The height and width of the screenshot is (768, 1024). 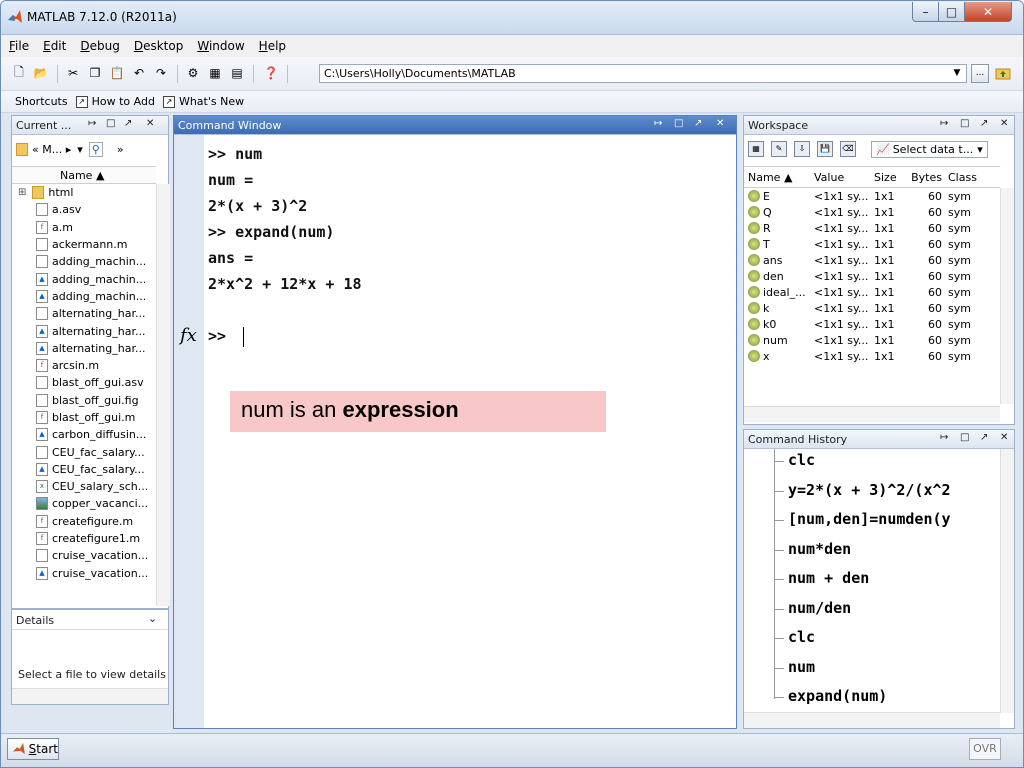 What do you see at coordinates (1003, 73) in the screenshot?
I see `folder-up-icon` at bounding box center [1003, 73].